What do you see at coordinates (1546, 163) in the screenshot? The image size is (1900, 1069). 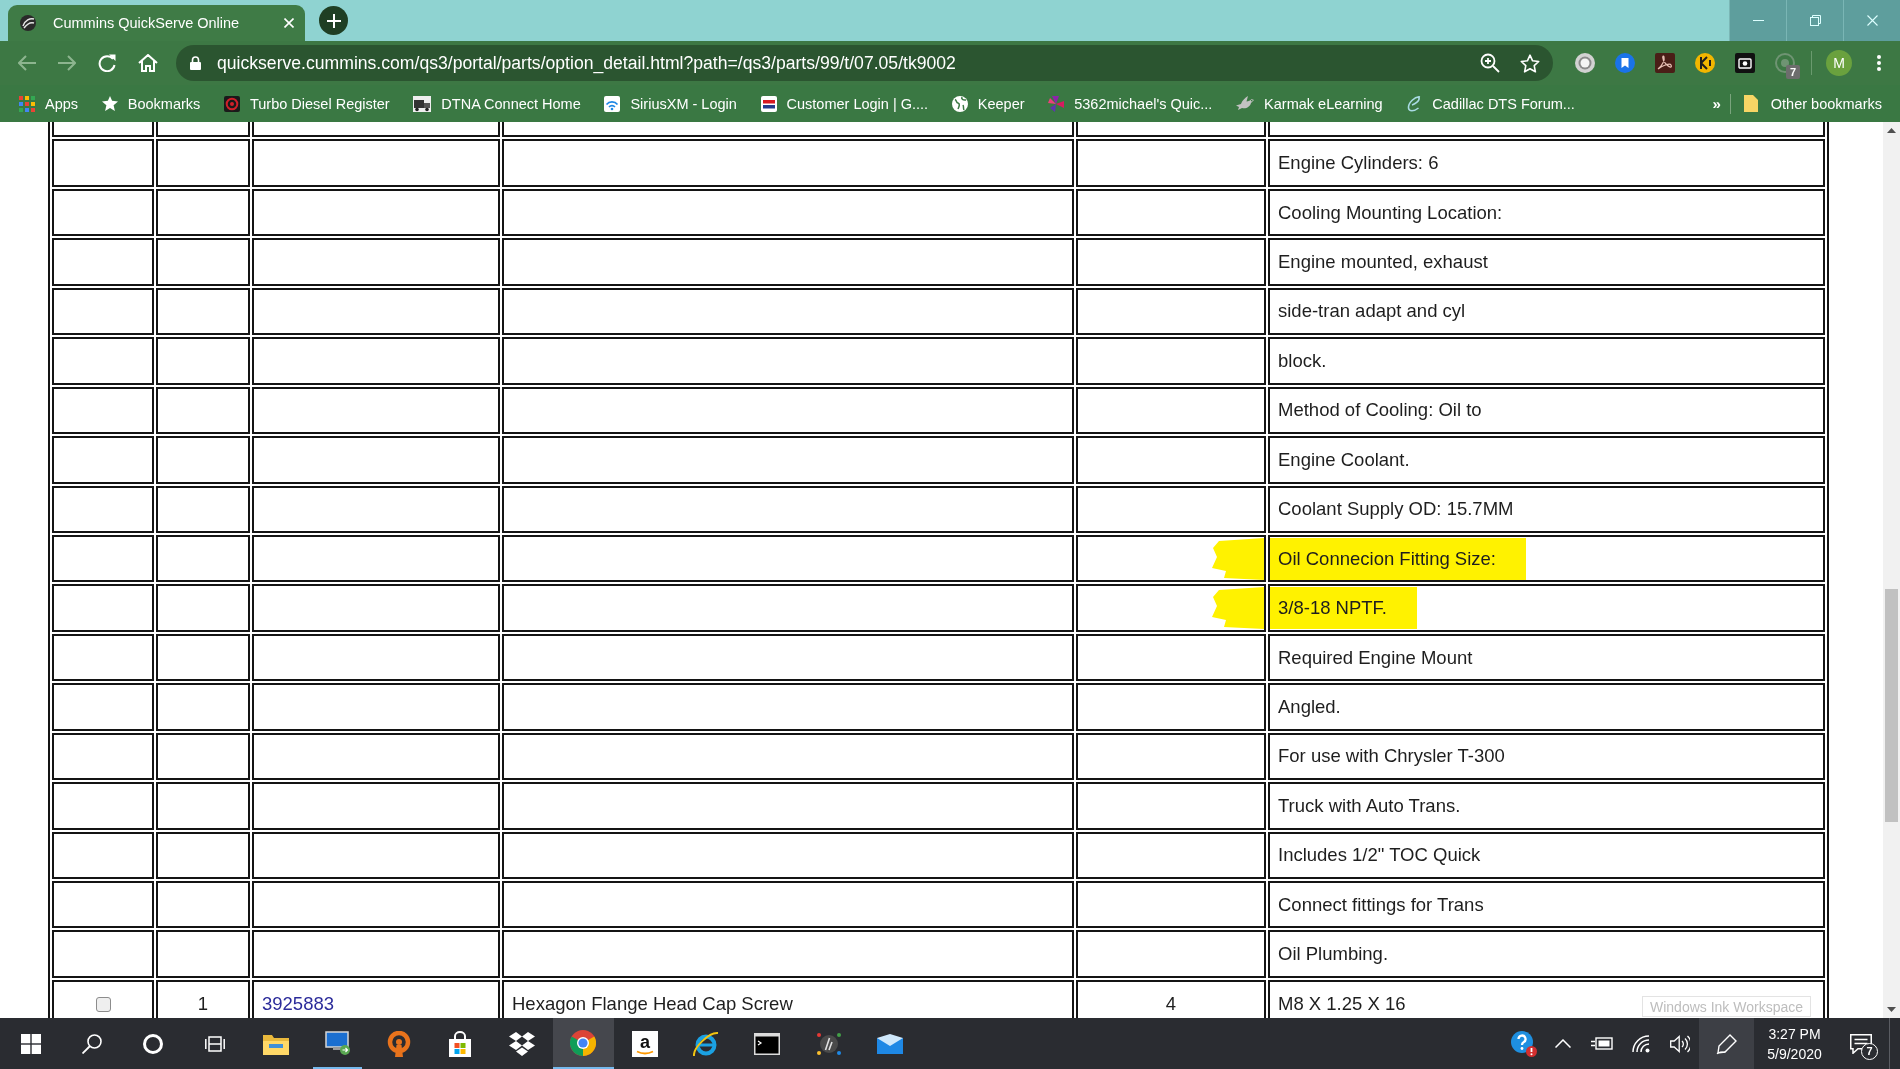 I see `table-cell: Engine Cylinders: 6` at bounding box center [1546, 163].